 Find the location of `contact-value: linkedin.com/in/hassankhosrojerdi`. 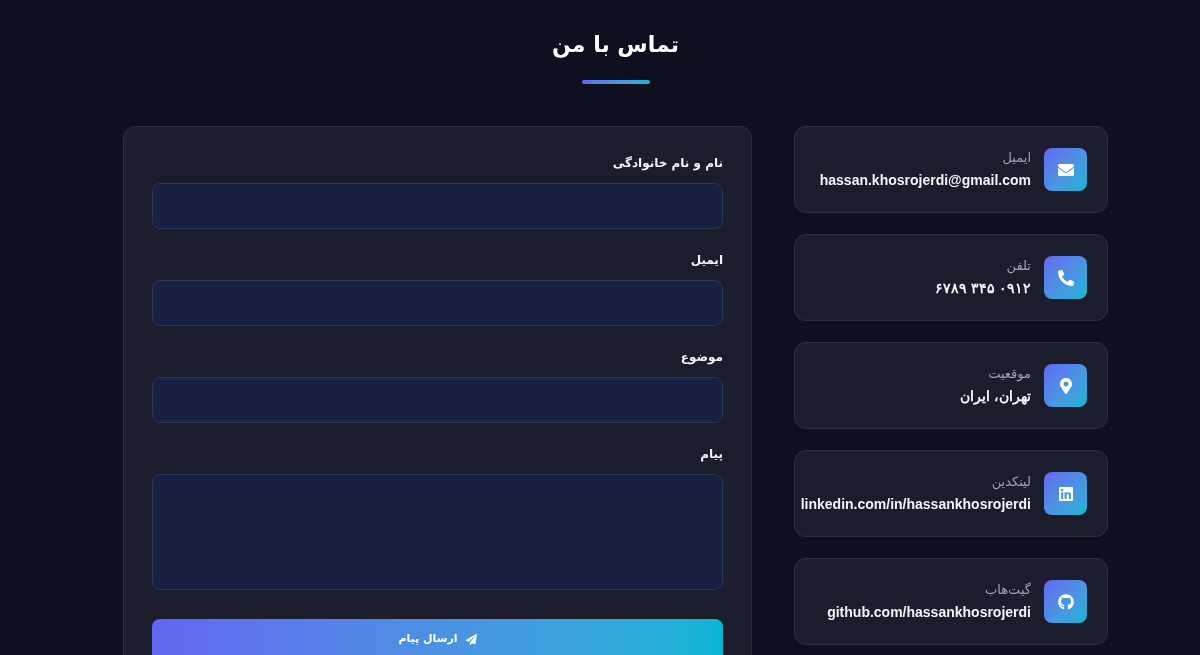

contact-value: linkedin.com/in/hassankhosrojerdi is located at coordinates (915, 504).